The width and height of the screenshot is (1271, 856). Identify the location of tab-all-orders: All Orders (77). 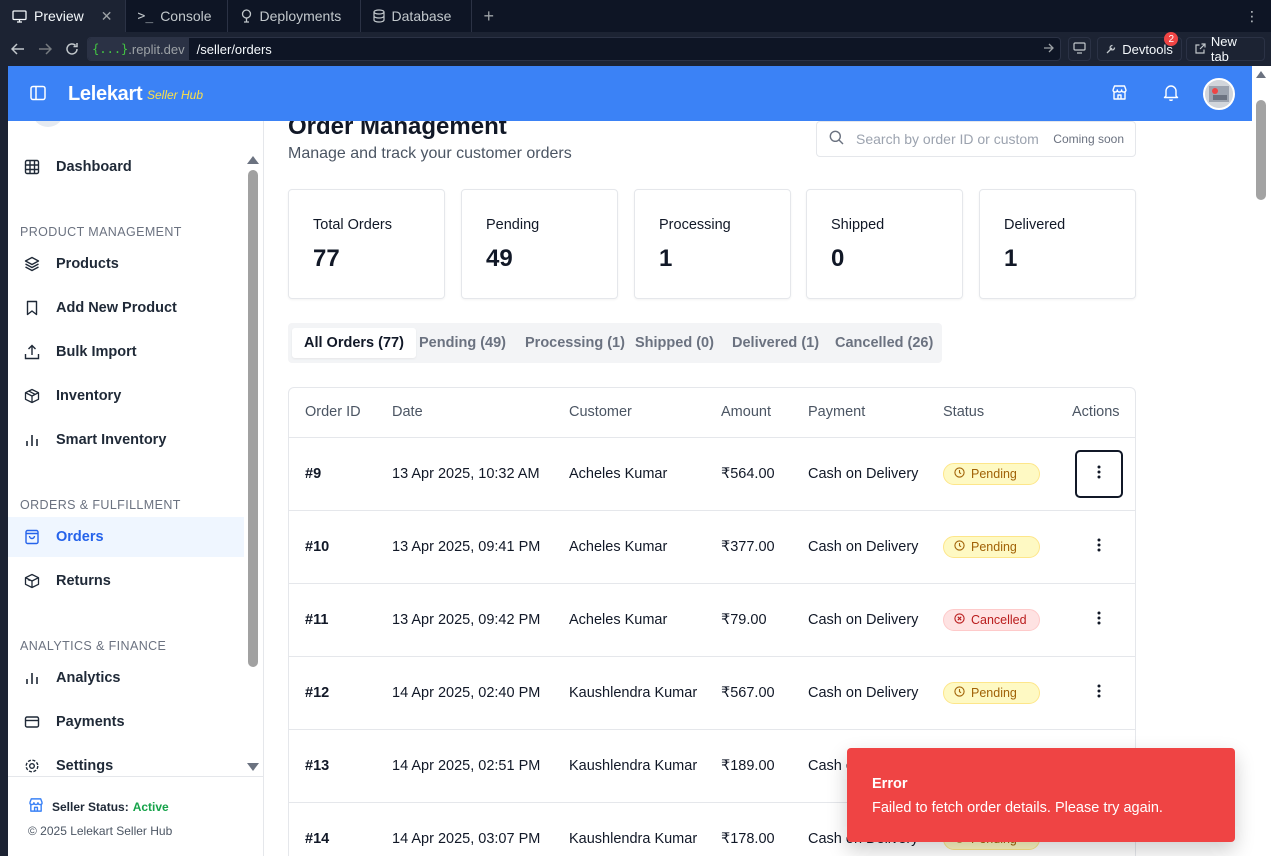
(354, 343).